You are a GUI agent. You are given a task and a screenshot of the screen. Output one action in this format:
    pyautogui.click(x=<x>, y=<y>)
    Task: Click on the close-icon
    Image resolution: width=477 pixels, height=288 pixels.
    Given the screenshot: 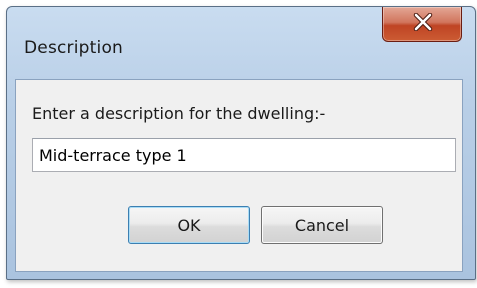 What is the action you would take?
    pyautogui.click(x=423, y=22)
    